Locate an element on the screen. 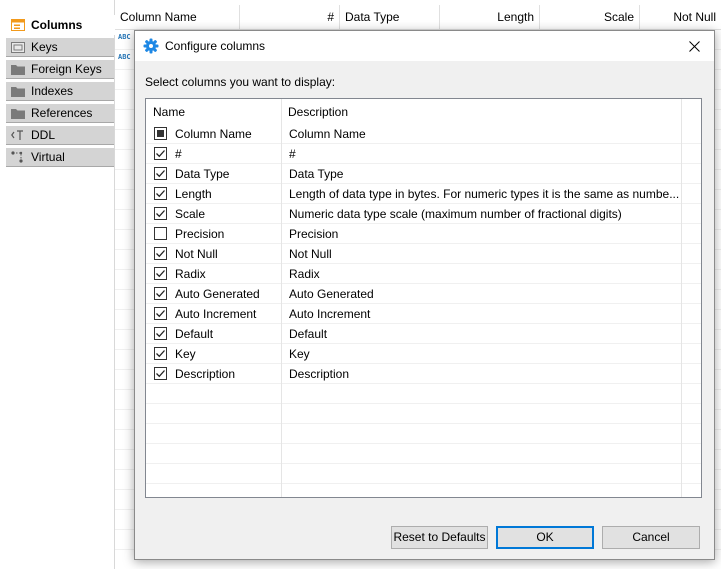 The height and width of the screenshot is (569, 721). table-row: Auto Generated Auto Generated is located at coordinates (423, 294).